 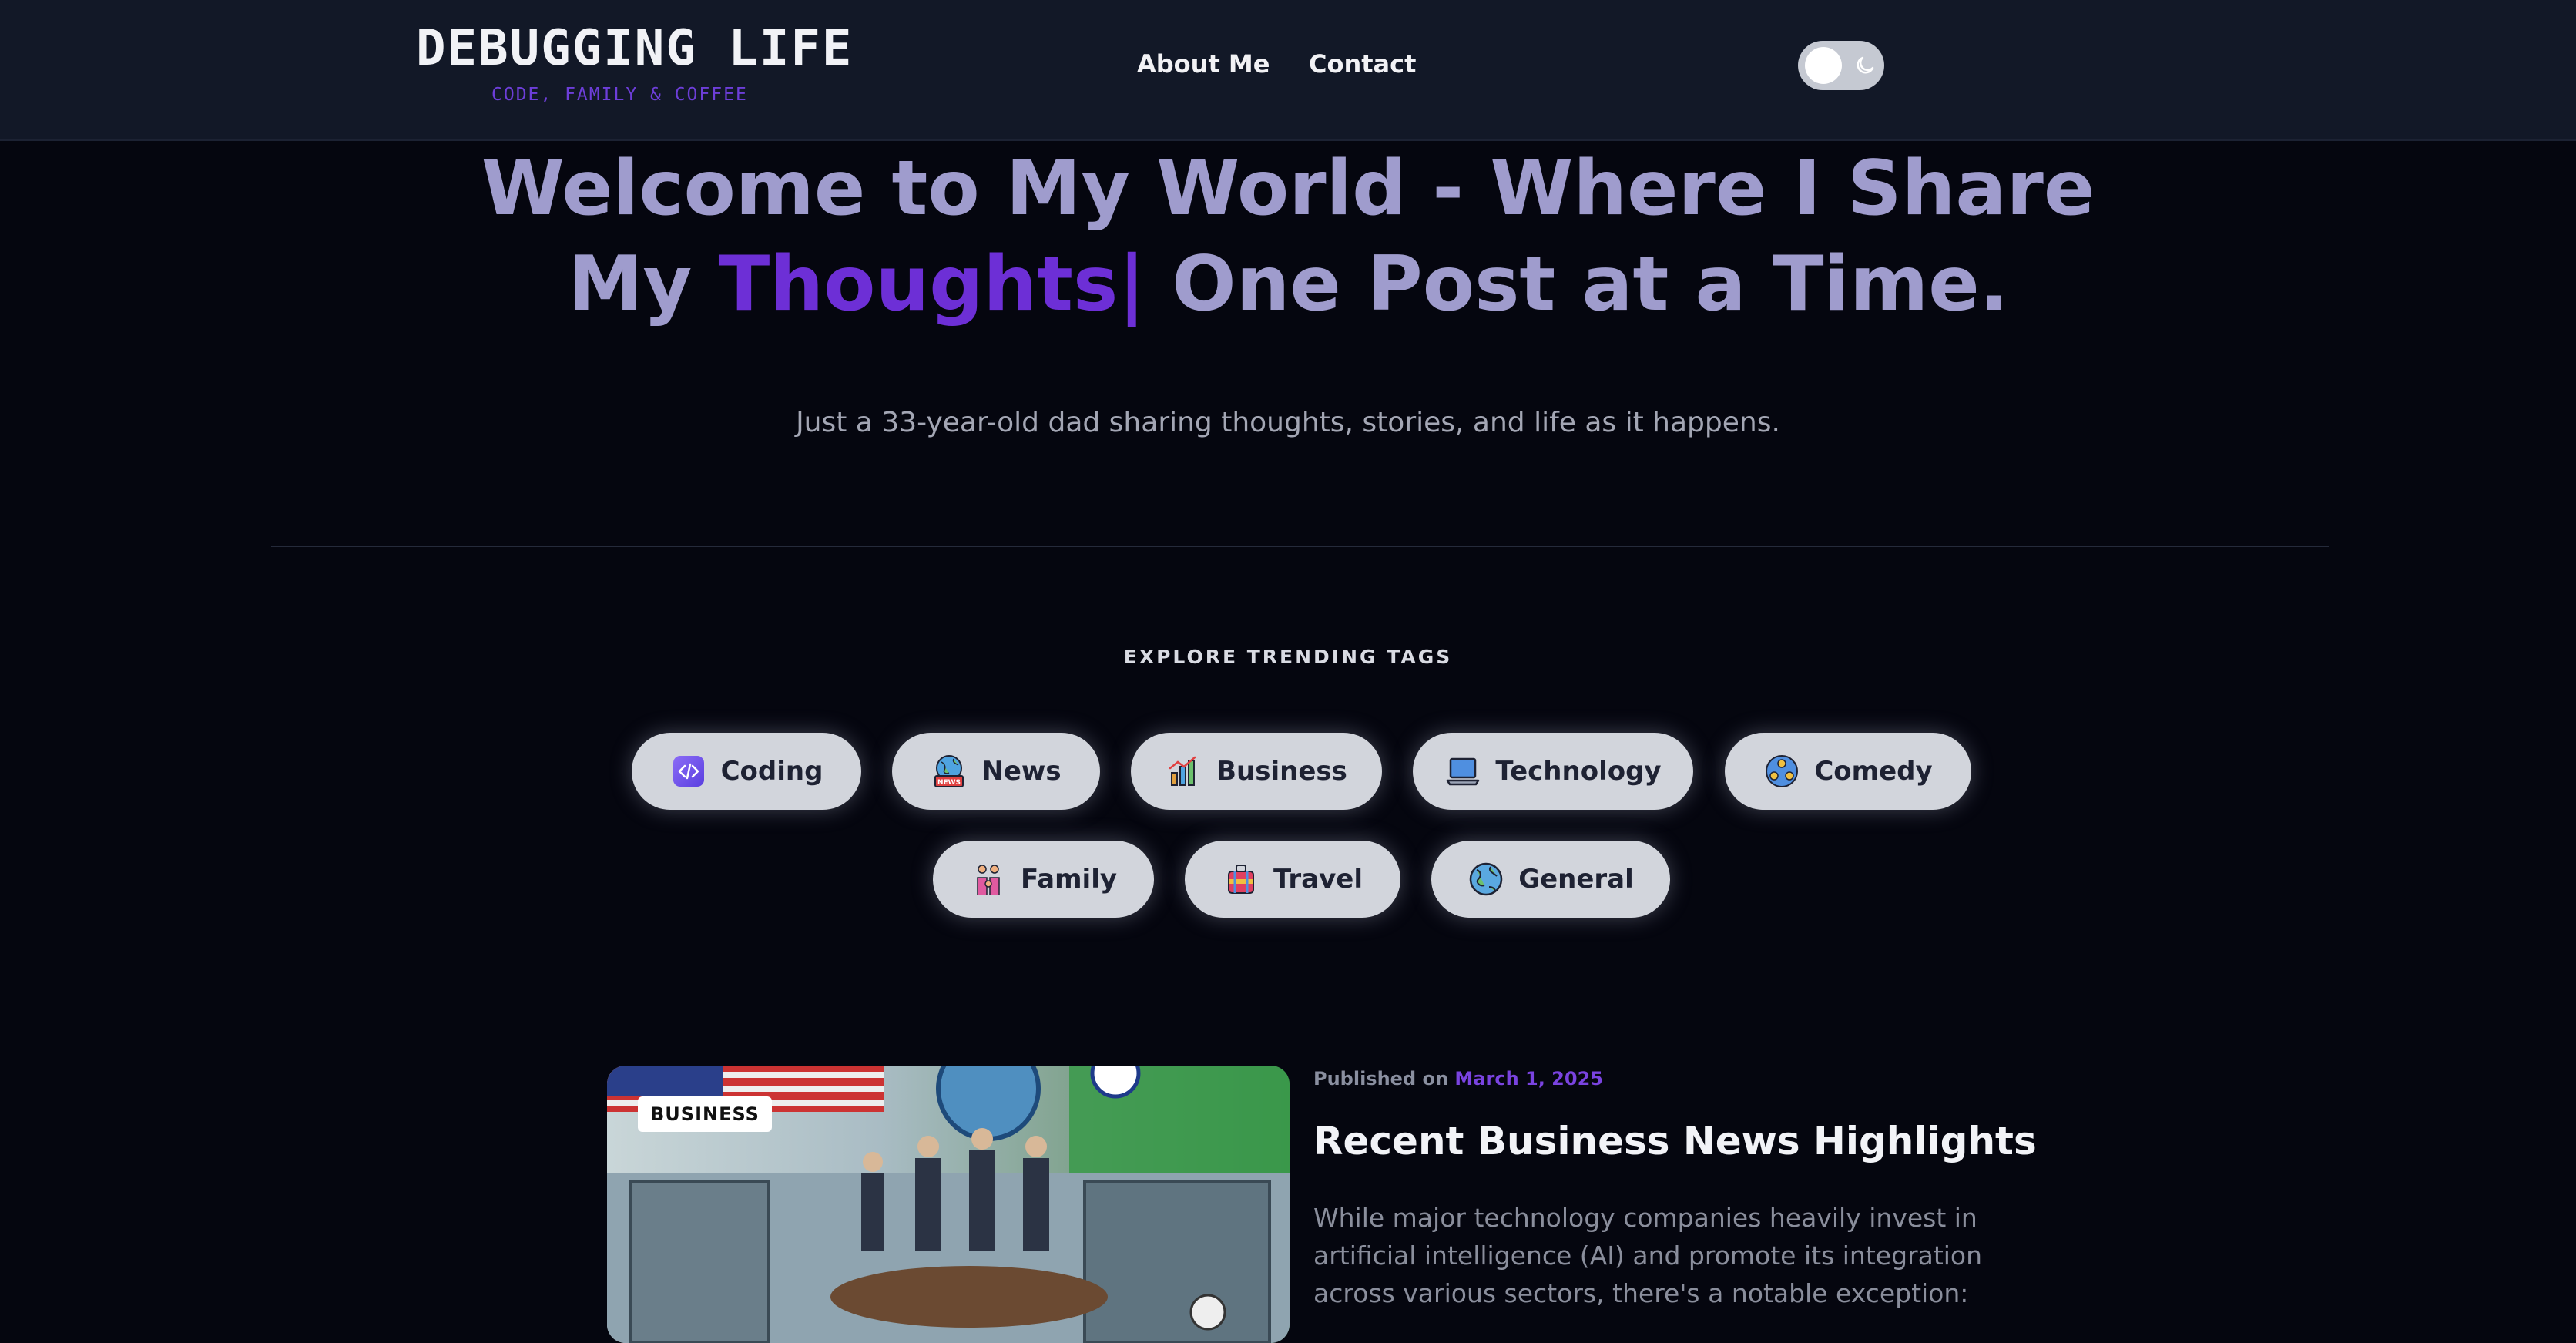 What do you see at coordinates (1865, 65) in the screenshot?
I see `moon-icon` at bounding box center [1865, 65].